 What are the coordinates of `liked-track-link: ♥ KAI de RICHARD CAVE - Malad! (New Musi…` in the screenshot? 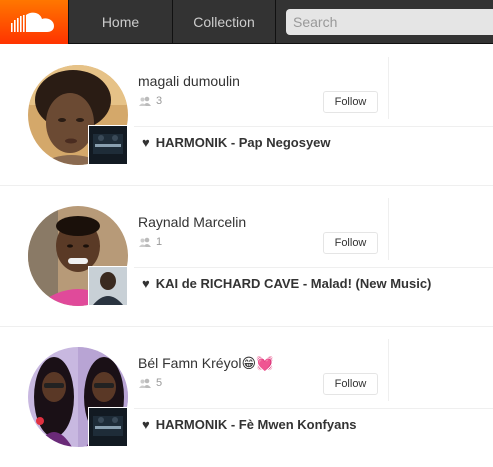 It's located at (286, 283).